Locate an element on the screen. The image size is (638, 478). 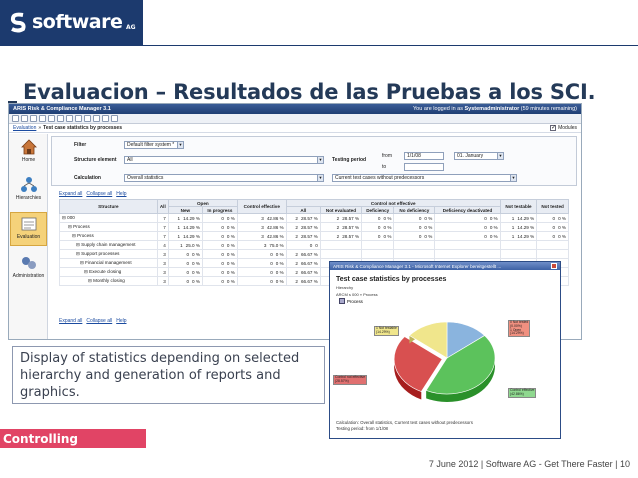
month-select: 01. January ▼ is located at coordinates (479, 156).